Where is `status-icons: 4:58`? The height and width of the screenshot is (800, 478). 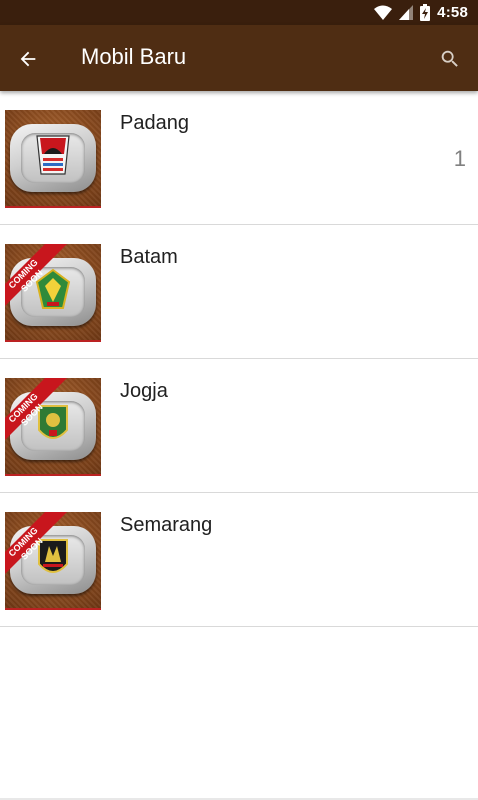 status-icons: 4:58 is located at coordinates (421, 12).